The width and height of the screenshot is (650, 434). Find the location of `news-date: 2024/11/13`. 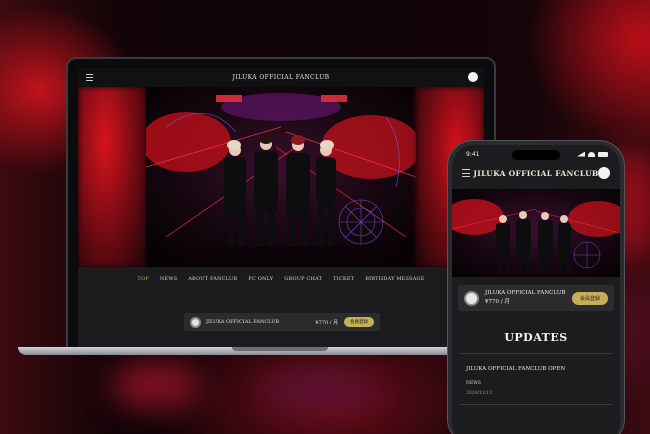

news-date: 2024/11/13 is located at coordinates (479, 393).